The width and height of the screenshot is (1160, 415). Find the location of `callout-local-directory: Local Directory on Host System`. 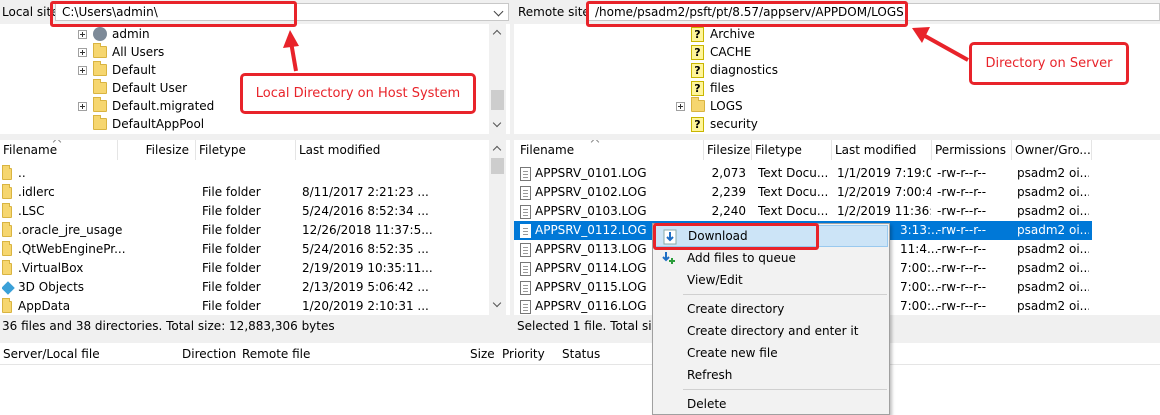

callout-local-directory: Local Directory on Host System is located at coordinates (358, 93).